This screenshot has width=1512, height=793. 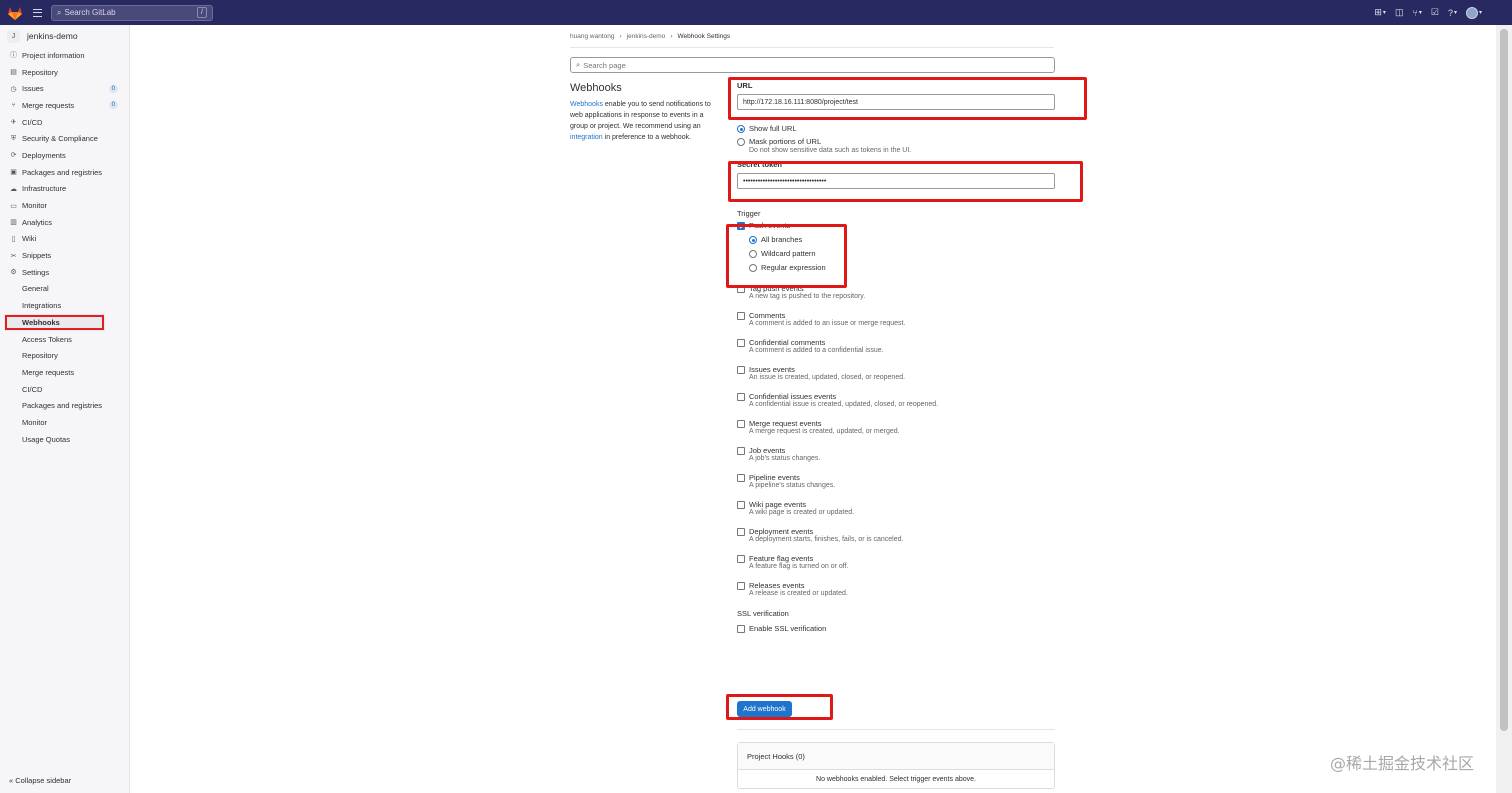 What do you see at coordinates (15, 13) in the screenshot?
I see `gitlab-logo-icon` at bounding box center [15, 13].